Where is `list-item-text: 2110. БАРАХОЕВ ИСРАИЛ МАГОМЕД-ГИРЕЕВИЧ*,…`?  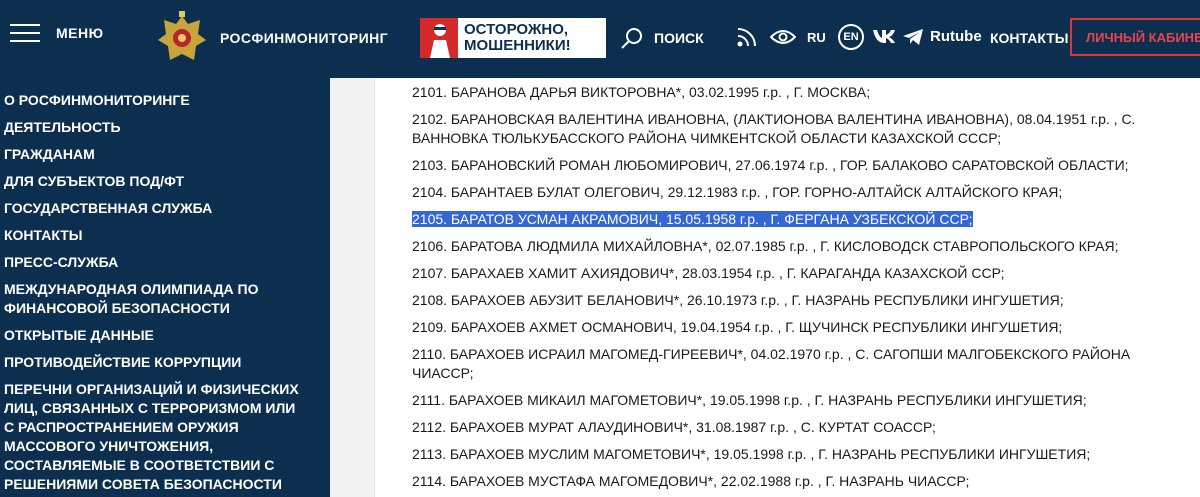
list-item-text: 2110. БАРАХОЕВ ИСРАИЛ МАГОМЕД-ГИРЕЕВИЧ*,… is located at coordinates (771, 363).